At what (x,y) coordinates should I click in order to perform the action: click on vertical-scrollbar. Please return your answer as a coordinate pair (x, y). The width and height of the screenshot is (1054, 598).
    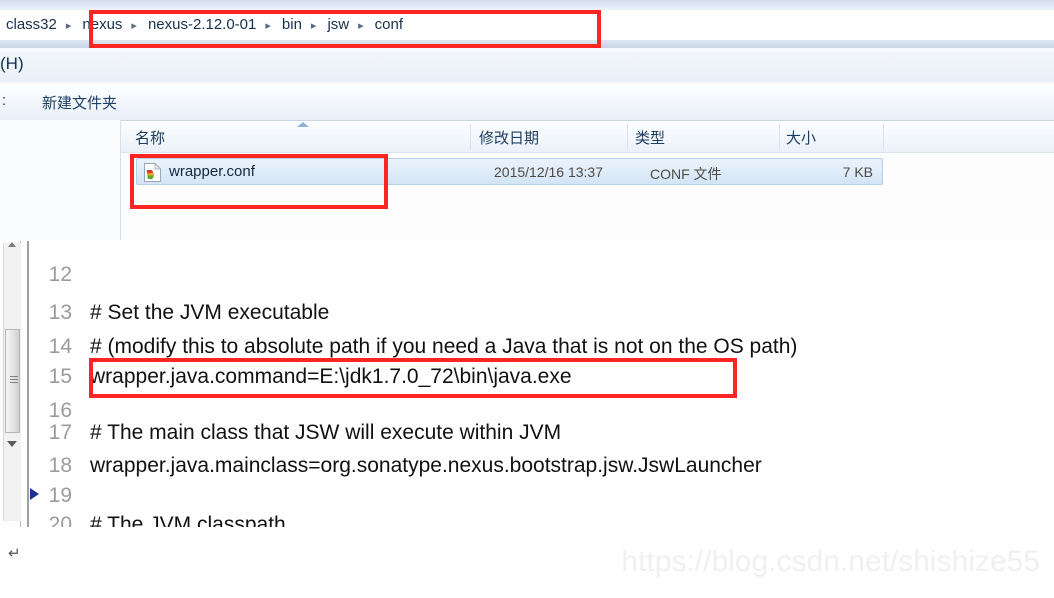
    Looking at the image, I should click on (12, 381).